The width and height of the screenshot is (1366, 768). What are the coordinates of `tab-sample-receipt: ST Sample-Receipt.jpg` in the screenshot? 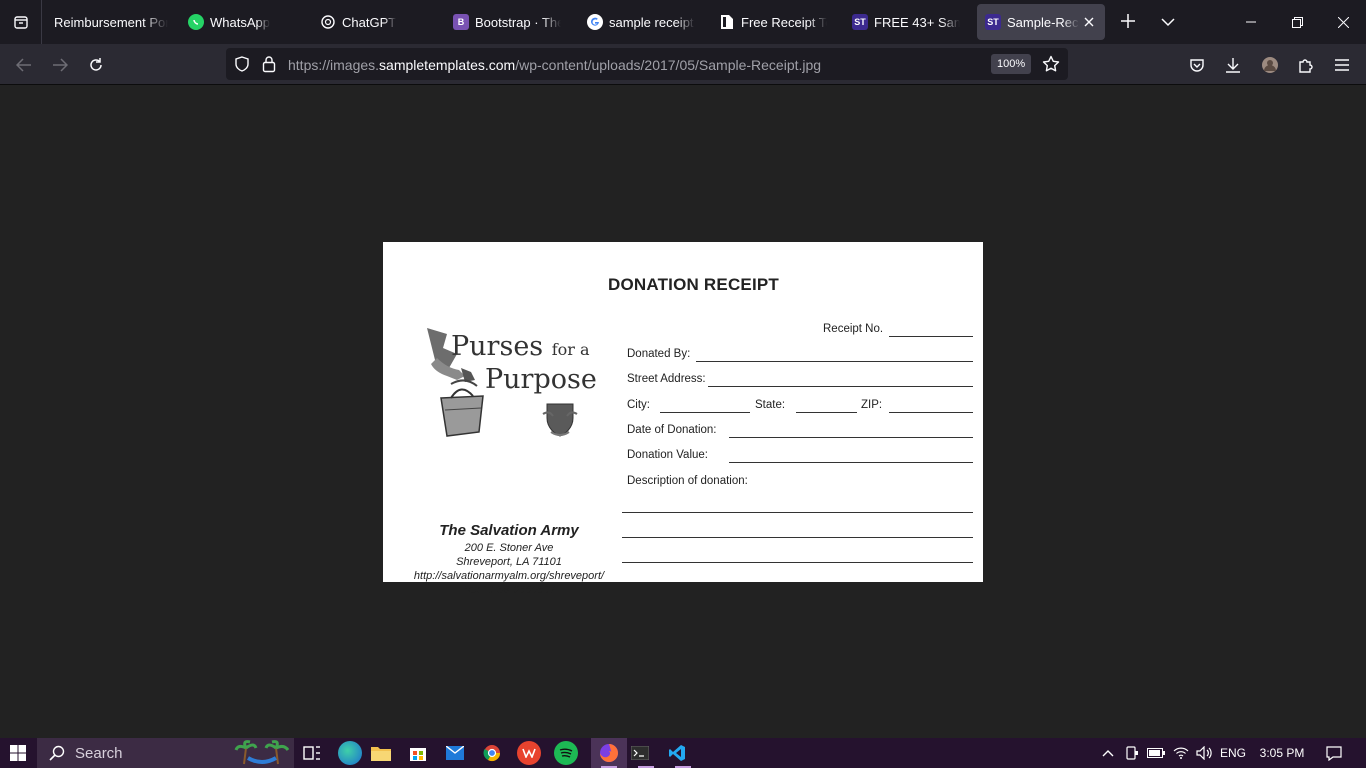 It's located at (1041, 22).